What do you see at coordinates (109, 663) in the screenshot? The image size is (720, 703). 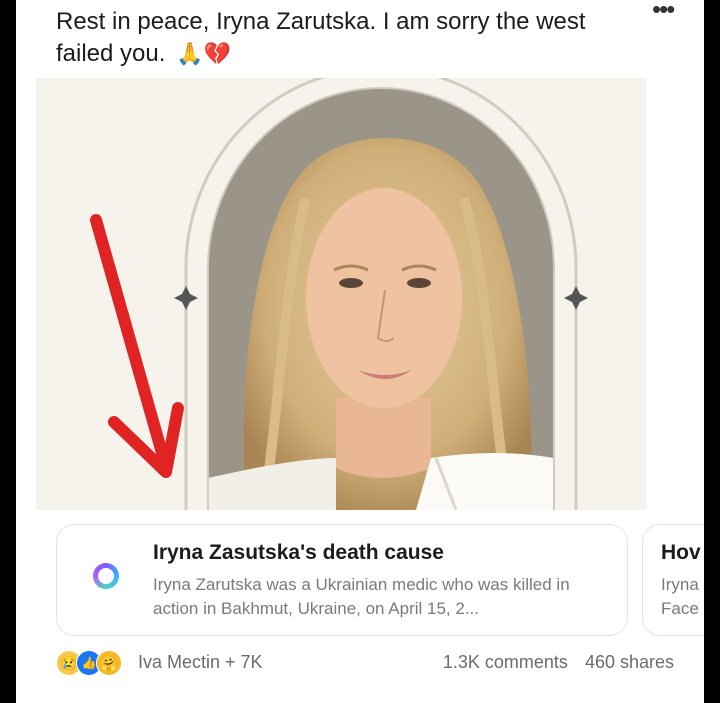 I see `care-reaction-icon: 🤗` at bounding box center [109, 663].